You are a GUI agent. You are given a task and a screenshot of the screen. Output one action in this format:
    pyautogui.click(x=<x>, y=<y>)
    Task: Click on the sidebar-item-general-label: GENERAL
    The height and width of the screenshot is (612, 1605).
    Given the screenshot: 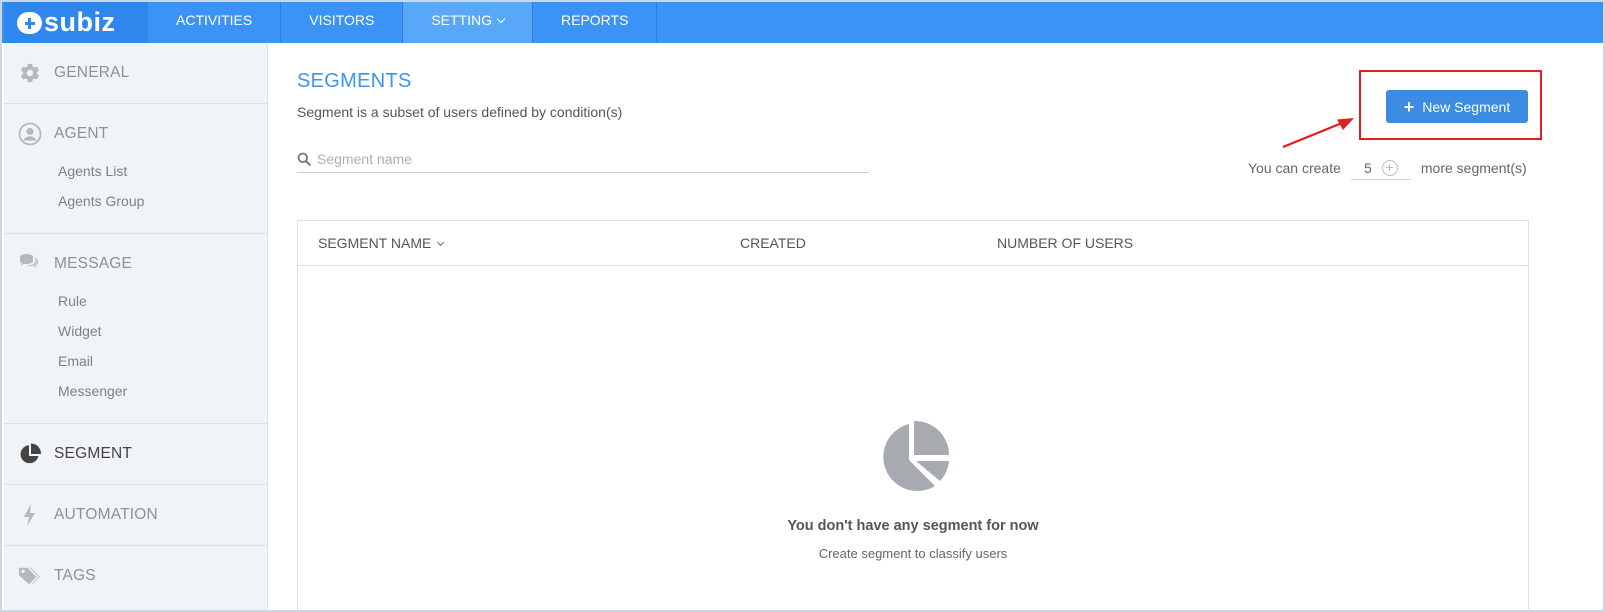 What is the action you would take?
    pyautogui.click(x=92, y=72)
    